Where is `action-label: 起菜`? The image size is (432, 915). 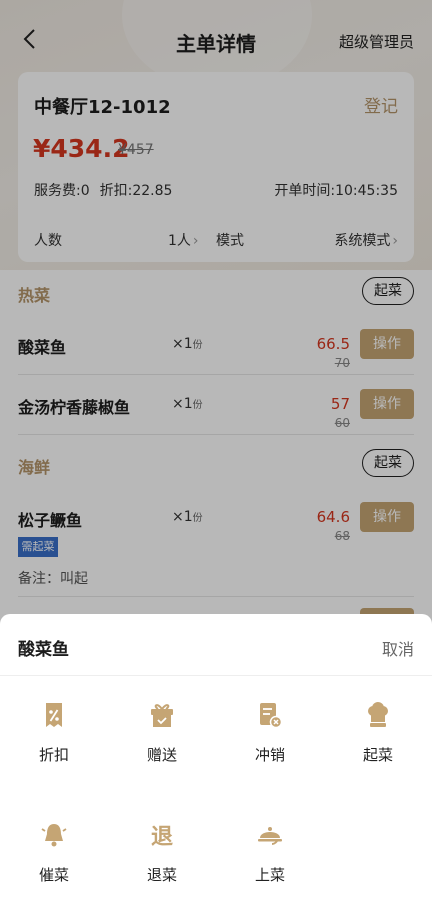
action-label: 起菜 is located at coordinates (377, 755).